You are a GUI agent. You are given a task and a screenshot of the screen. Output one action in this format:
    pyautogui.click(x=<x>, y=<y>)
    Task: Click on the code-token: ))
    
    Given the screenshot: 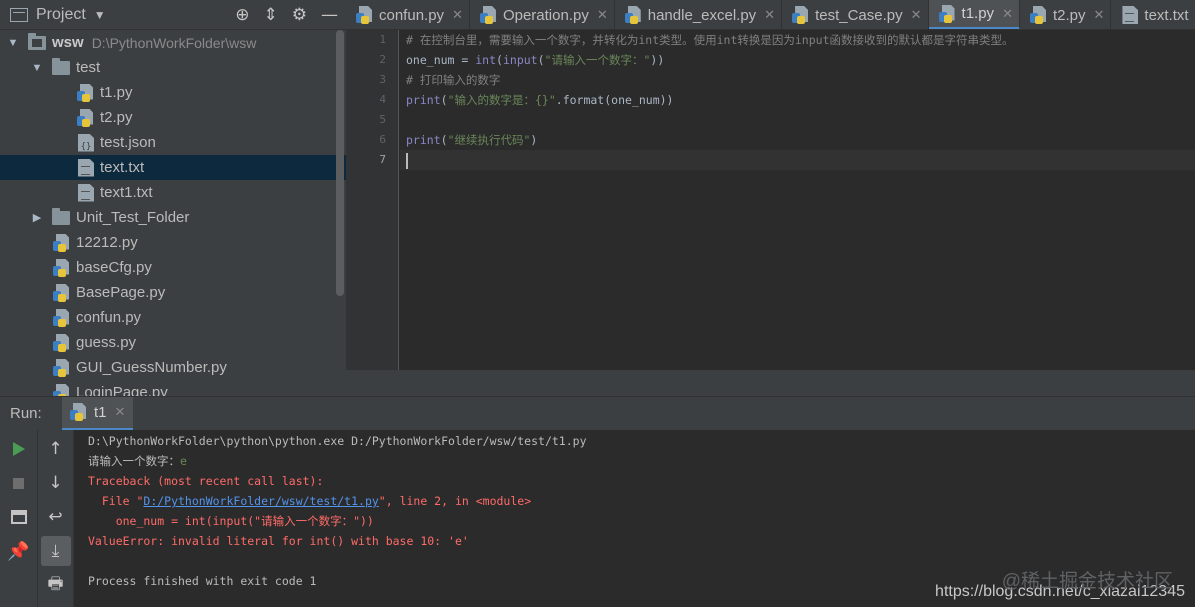 What is the action you would take?
    pyautogui.click(x=657, y=60)
    